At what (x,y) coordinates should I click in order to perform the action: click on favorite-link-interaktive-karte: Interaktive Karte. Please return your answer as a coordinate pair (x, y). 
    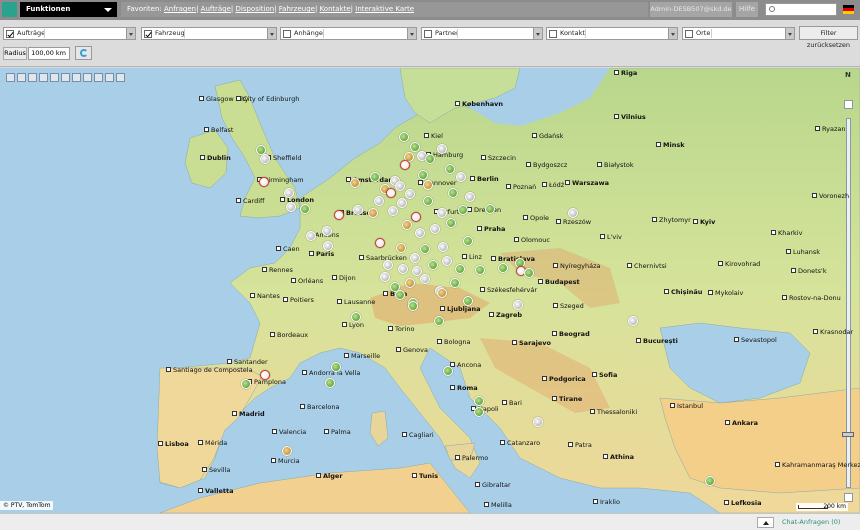
    Looking at the image, I should click on (384, 9).